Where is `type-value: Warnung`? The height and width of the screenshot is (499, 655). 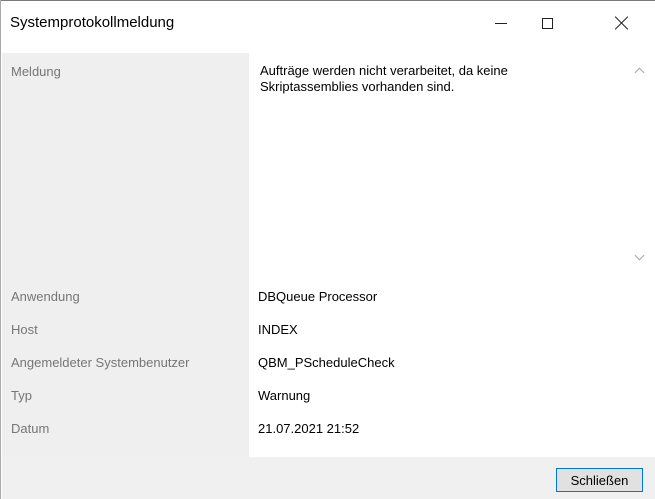 type-value: Warnung is located at coordinates (284, 395).